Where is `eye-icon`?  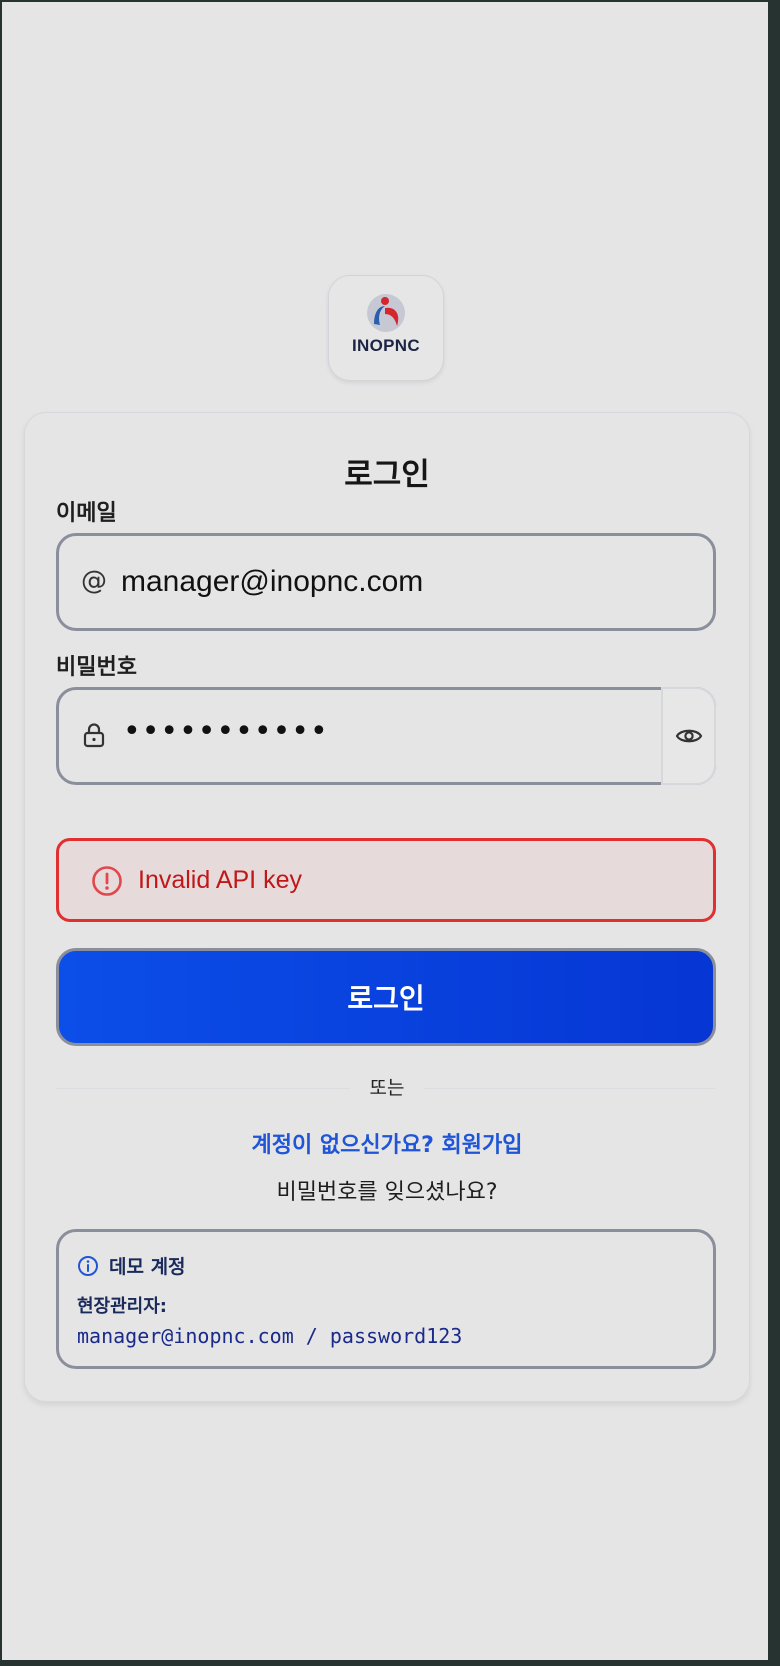 eye-icon is located at coordinates (688, 736).